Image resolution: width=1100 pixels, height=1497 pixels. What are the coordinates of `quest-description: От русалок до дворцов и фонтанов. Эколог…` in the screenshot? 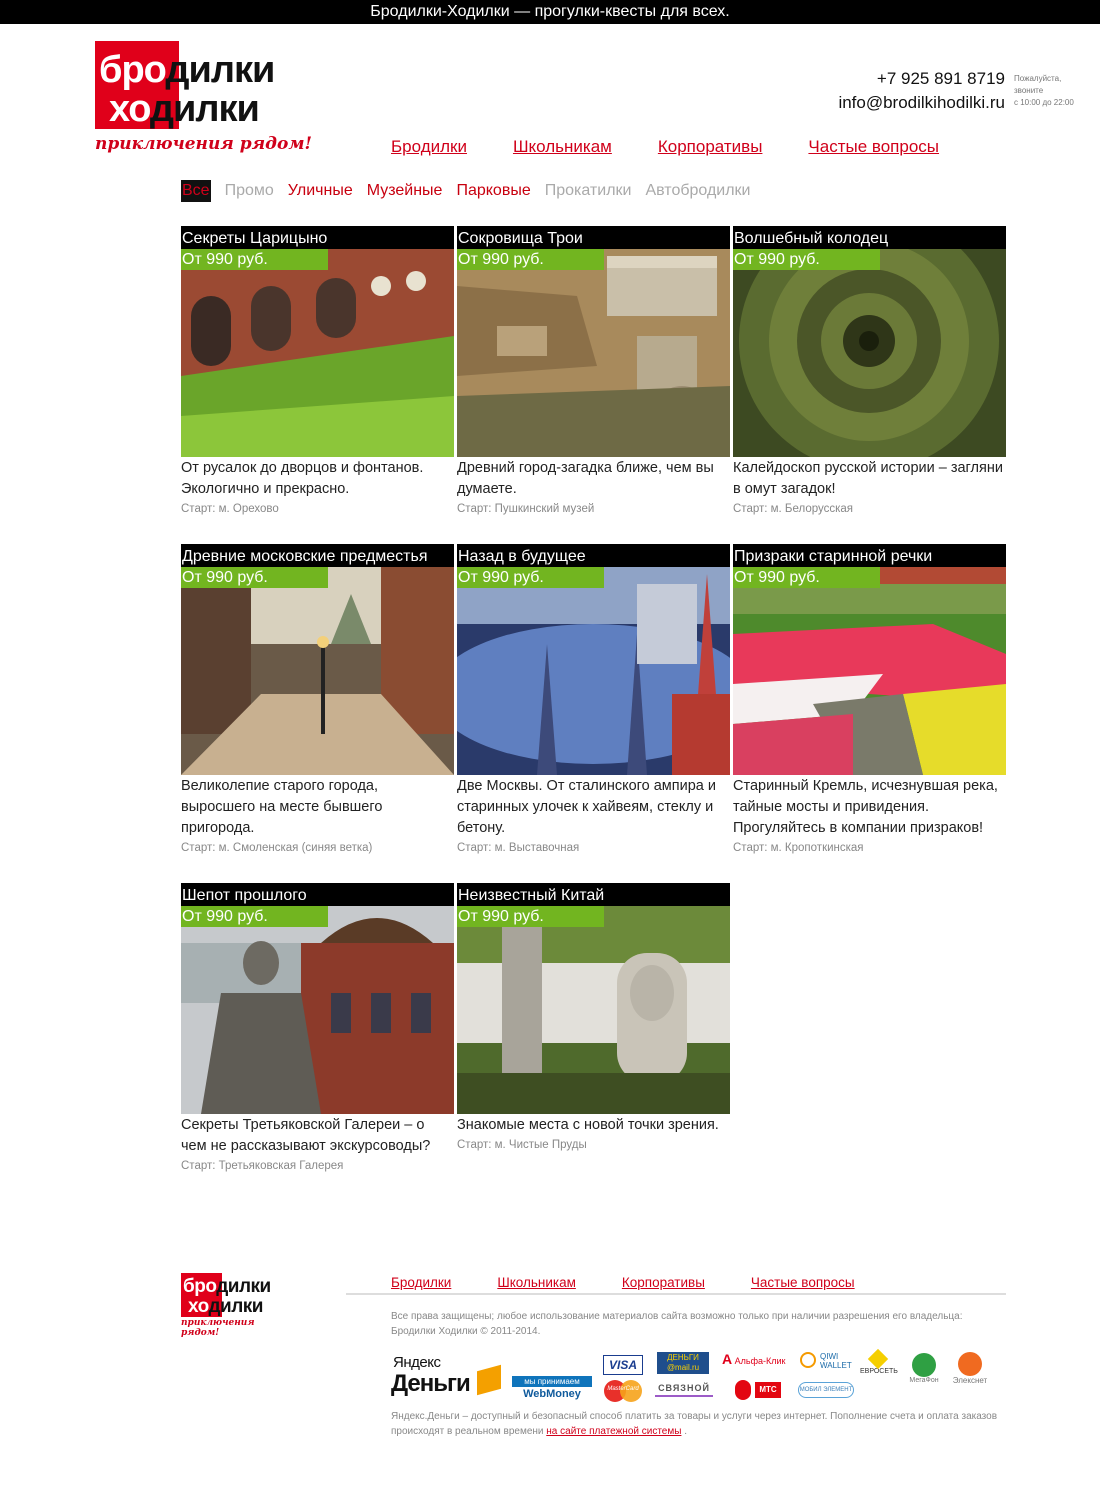 It's located at (302, 478).